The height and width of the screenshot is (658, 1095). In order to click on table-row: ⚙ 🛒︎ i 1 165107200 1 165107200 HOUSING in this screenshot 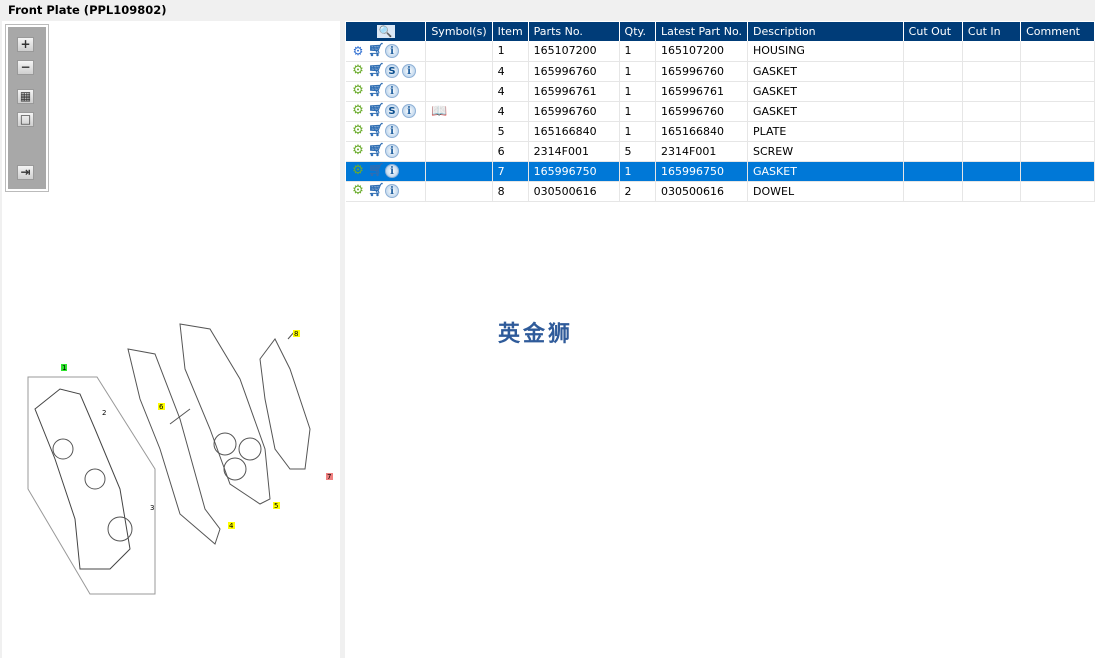, I will do `click(720, 51)`.